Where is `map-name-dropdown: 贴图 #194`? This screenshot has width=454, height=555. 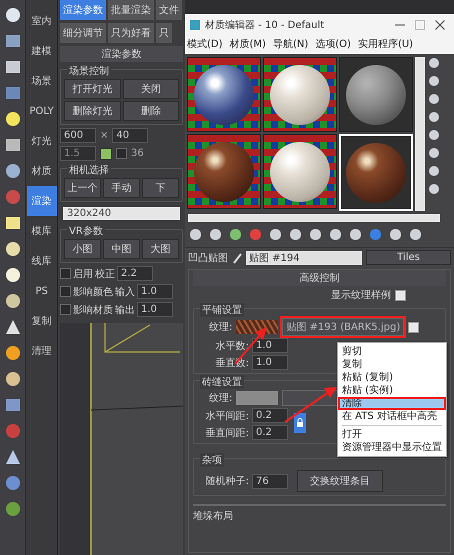 map-name-dropdown: 贴图 #194 is located at coordinates (304, 257).